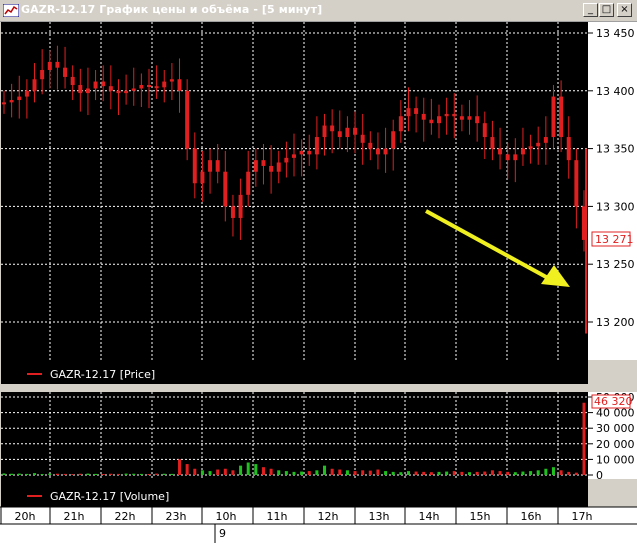  Describe the element at coordinates (25, 516) in the screenshot. I see `time-axis-label: 20h` at that location.